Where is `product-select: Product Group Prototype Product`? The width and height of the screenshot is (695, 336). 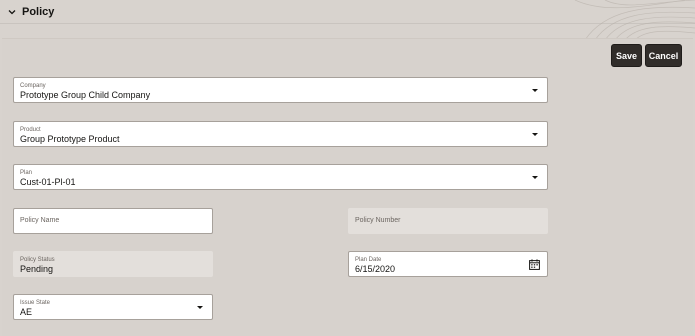 product-select: Product Group Prototype Product is located at coordinates (280, 134).